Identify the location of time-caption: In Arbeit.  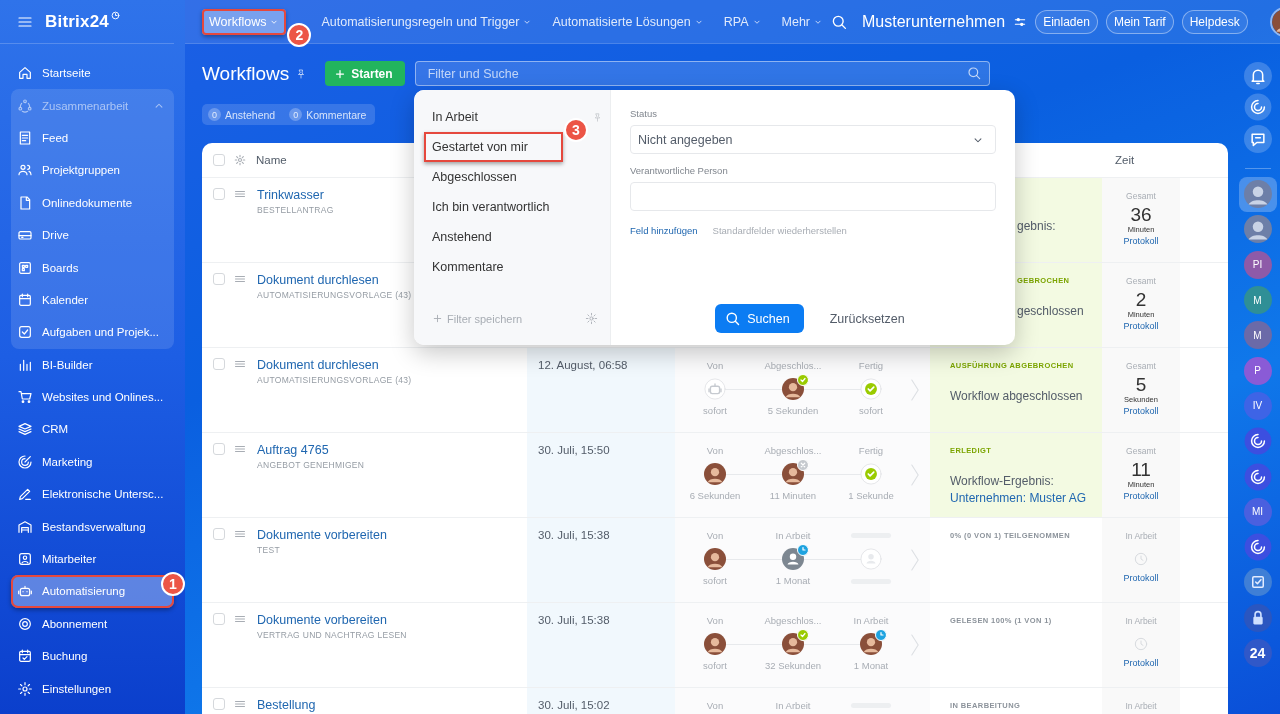
(1141, 706).